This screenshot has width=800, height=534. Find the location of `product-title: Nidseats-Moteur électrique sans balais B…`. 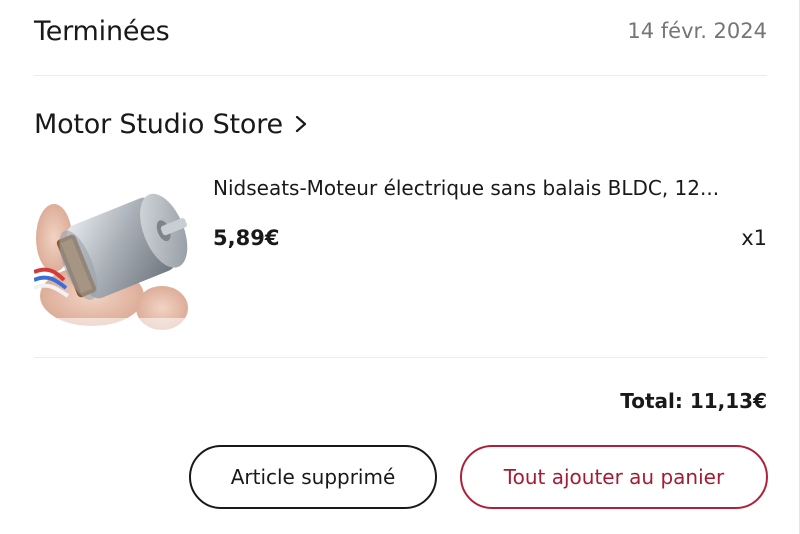

product-title: Nidseats-Moteur électrique sans balais B… is located at coordinates (490, 188).